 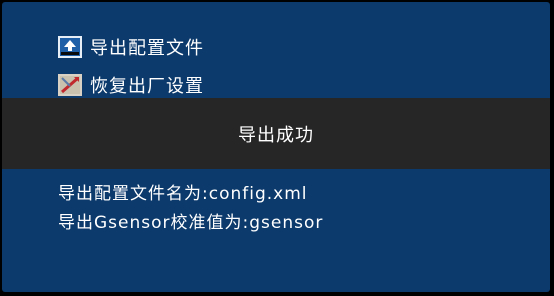 What do you see at coordinates (70, 85) in the screenshot?
I see `factory-reset-icon` at bounding box center [70, 85].